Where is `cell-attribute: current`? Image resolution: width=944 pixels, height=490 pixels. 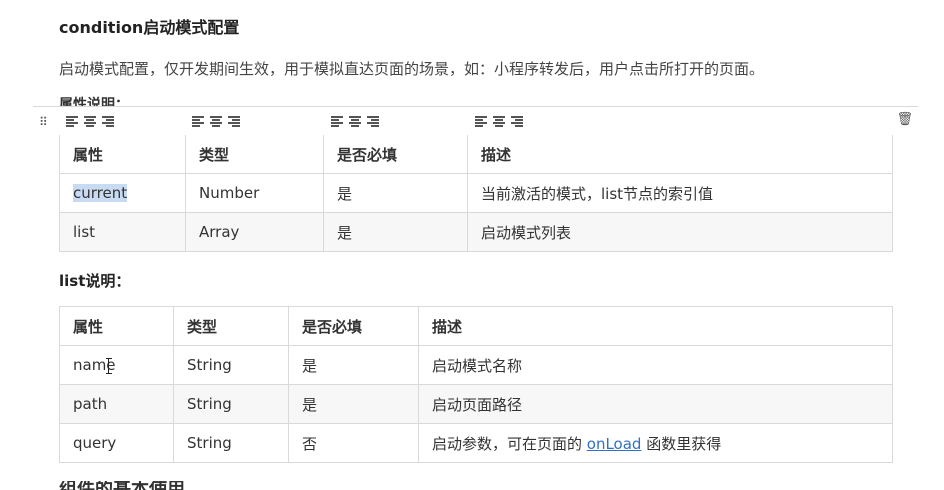
cell-attribute: current is located at coordinates (122, 193).